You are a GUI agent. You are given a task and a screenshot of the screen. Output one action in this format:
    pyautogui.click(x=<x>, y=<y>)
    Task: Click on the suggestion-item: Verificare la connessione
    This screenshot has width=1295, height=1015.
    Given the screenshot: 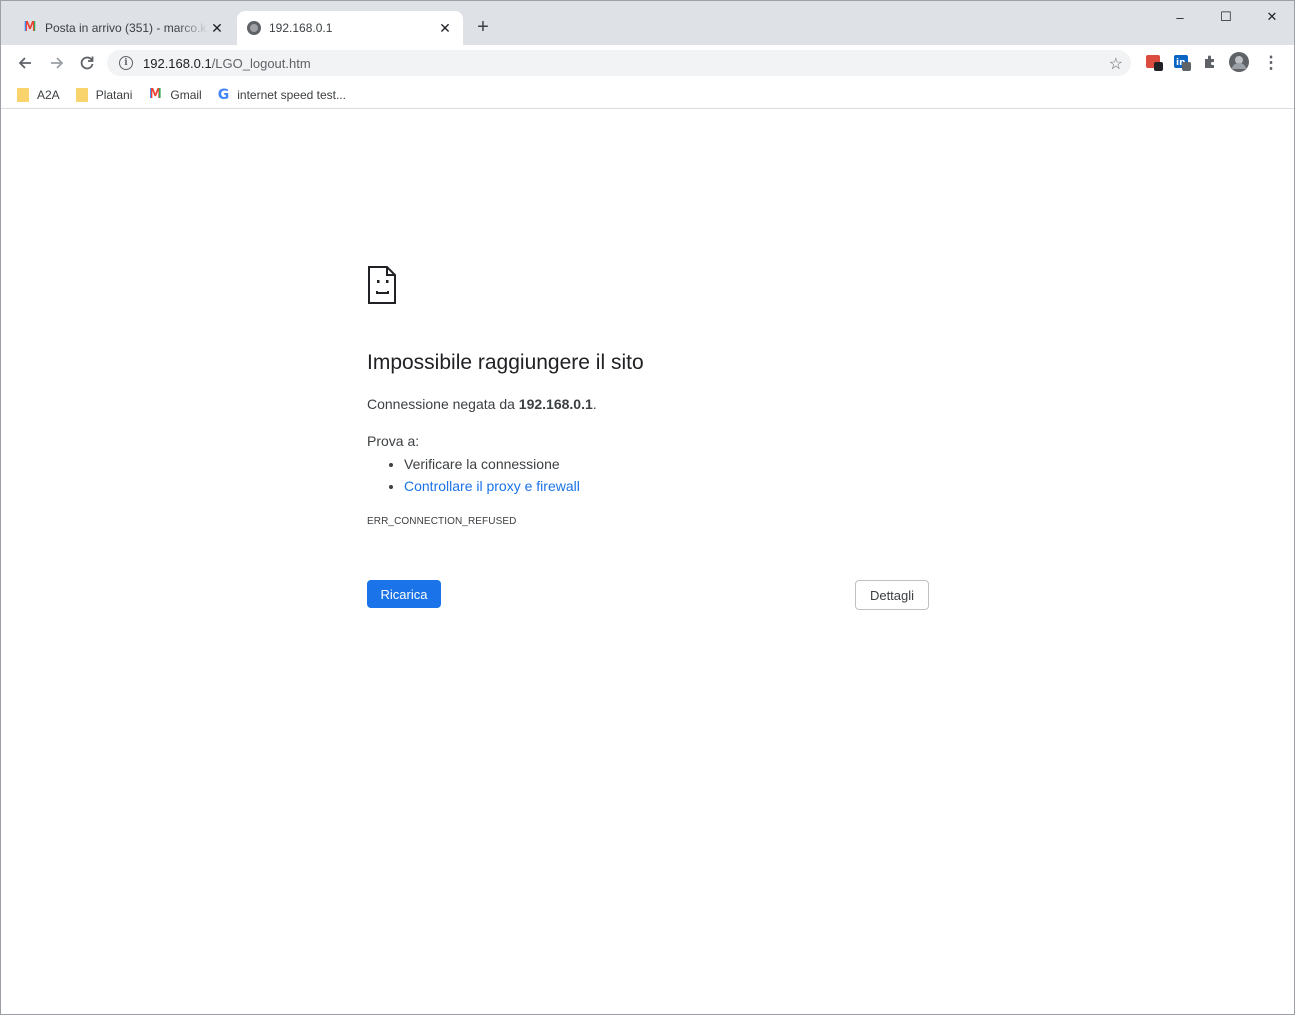 What is the action you would take?
    pyautogui.click(x=492, y=464)
    